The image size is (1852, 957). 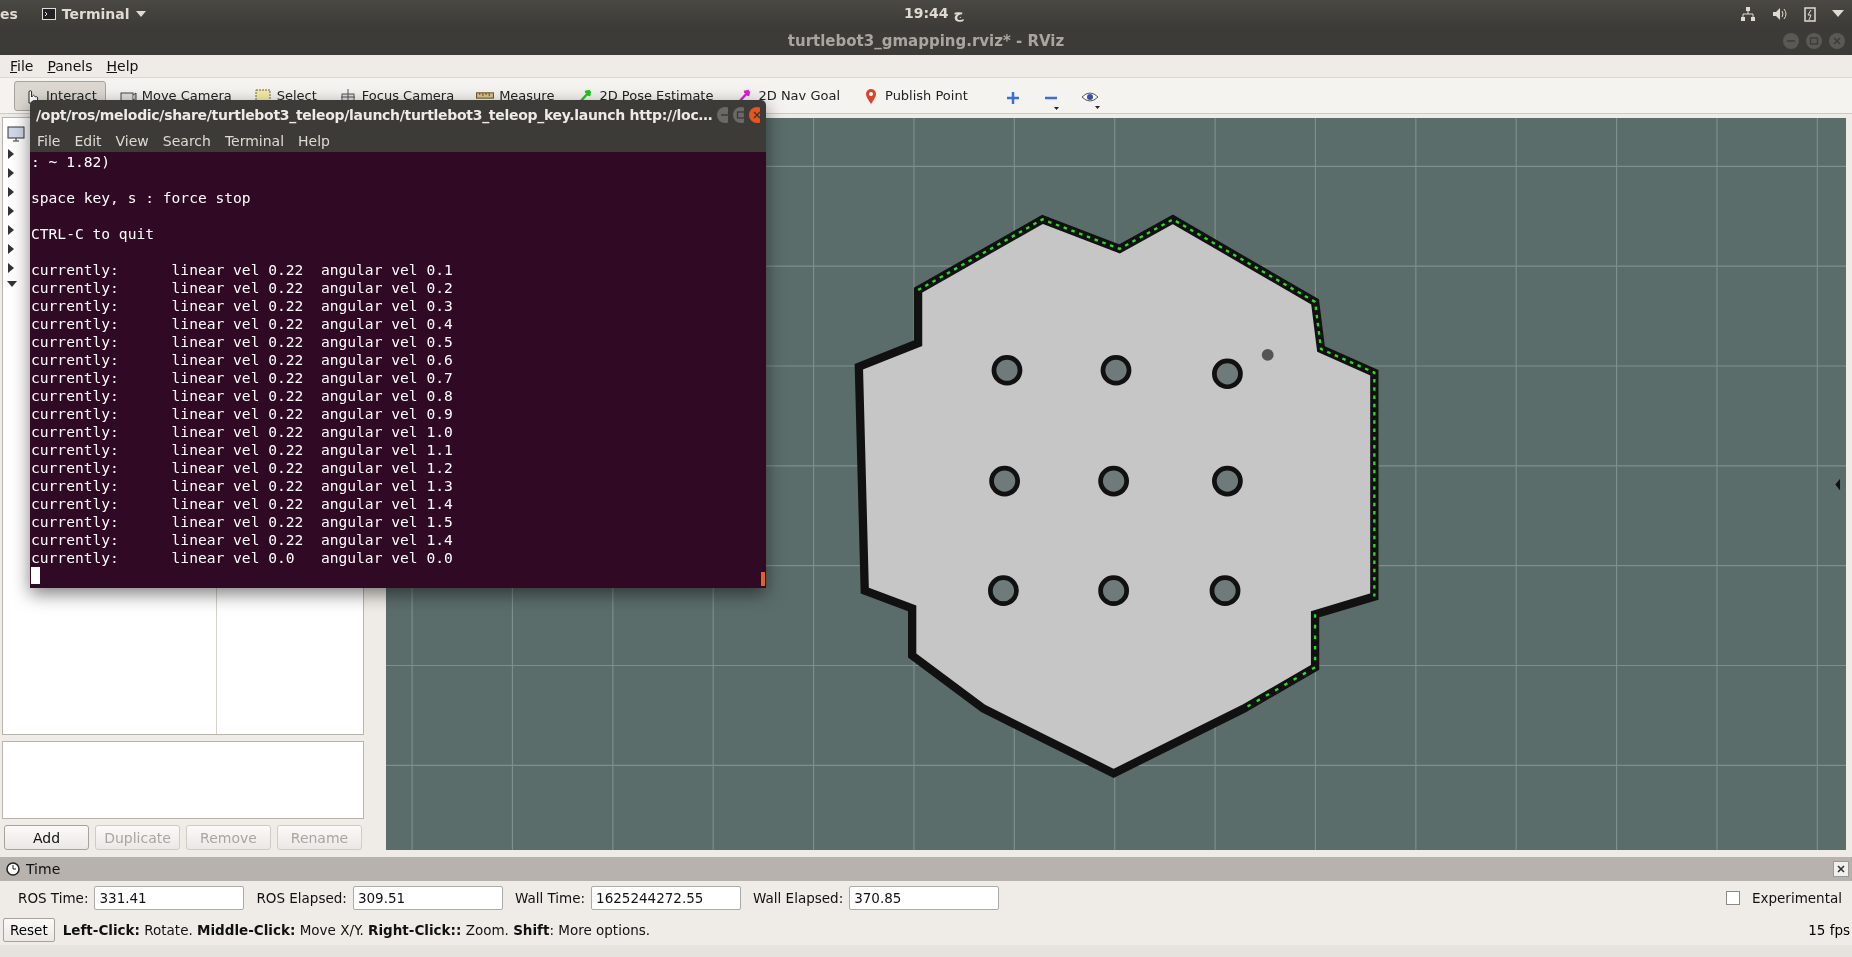 I want to click on network-icon, so click(x=1748, y=13).